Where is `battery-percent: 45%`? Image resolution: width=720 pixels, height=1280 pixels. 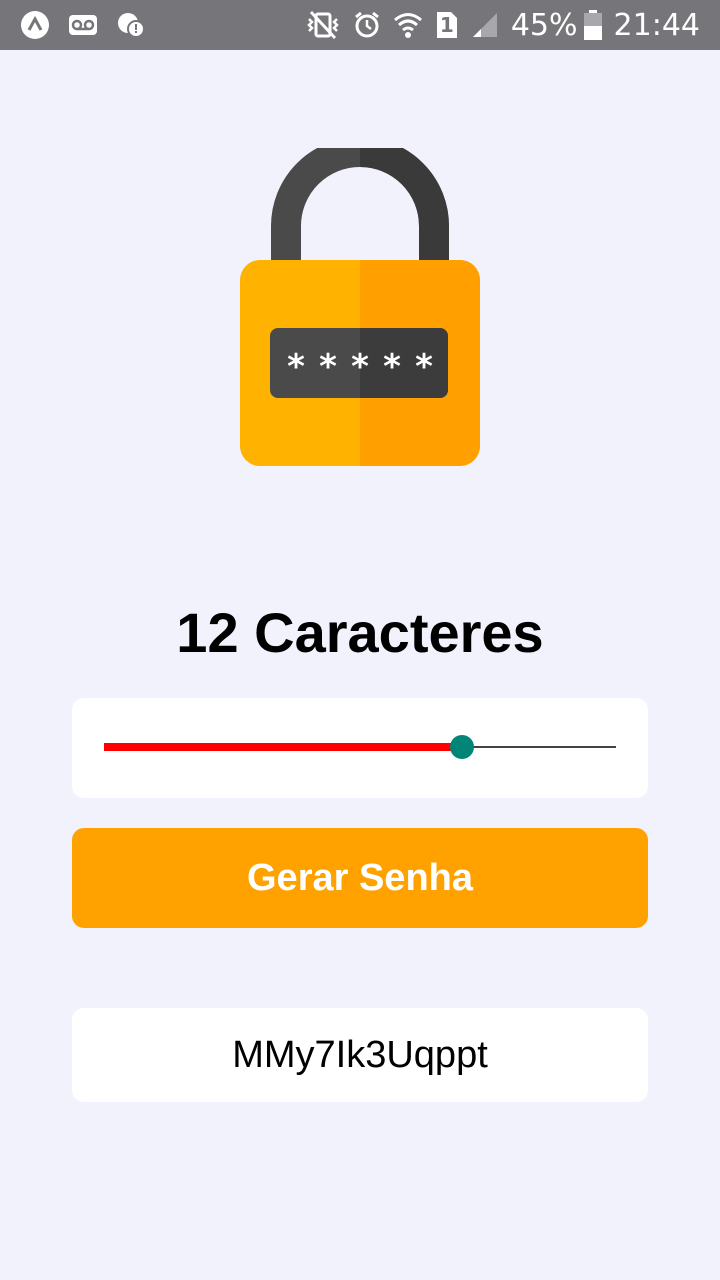 battery-percent: 45% is located at coordinates (544, 25).